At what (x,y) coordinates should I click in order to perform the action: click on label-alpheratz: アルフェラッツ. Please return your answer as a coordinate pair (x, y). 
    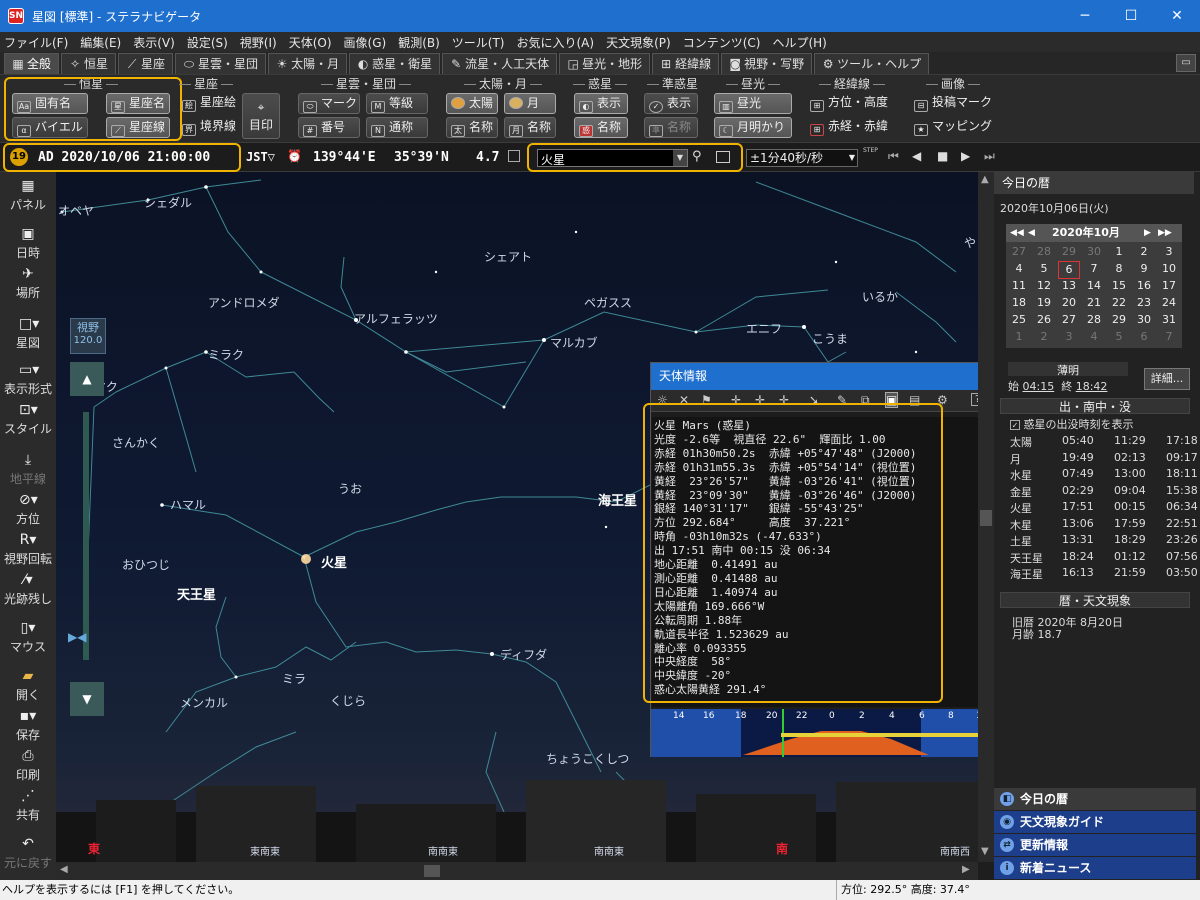
    Looking at the image, I should click on (396, 318).